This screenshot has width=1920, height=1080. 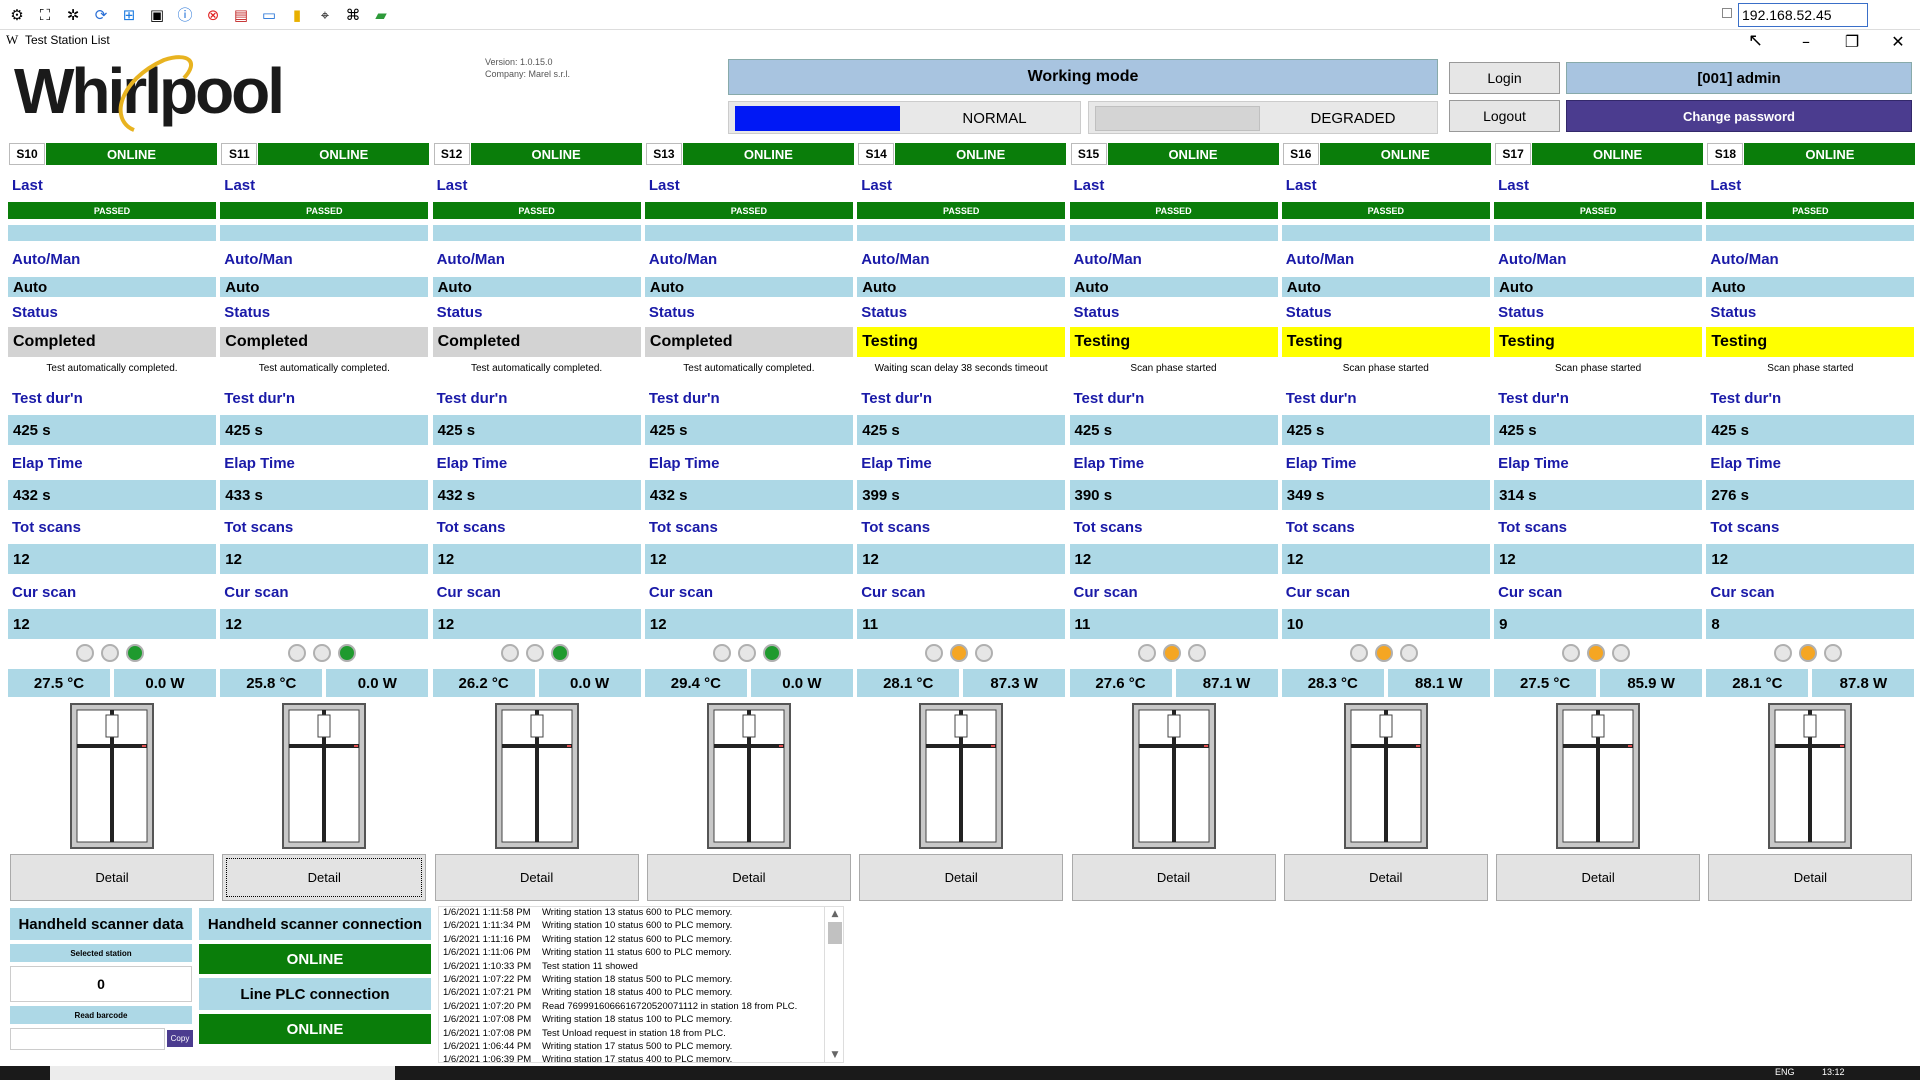 What do you see at coordinates (835, 933) in the screenshot?
I see `scroll-thumb` at bounding box center [835, 933].